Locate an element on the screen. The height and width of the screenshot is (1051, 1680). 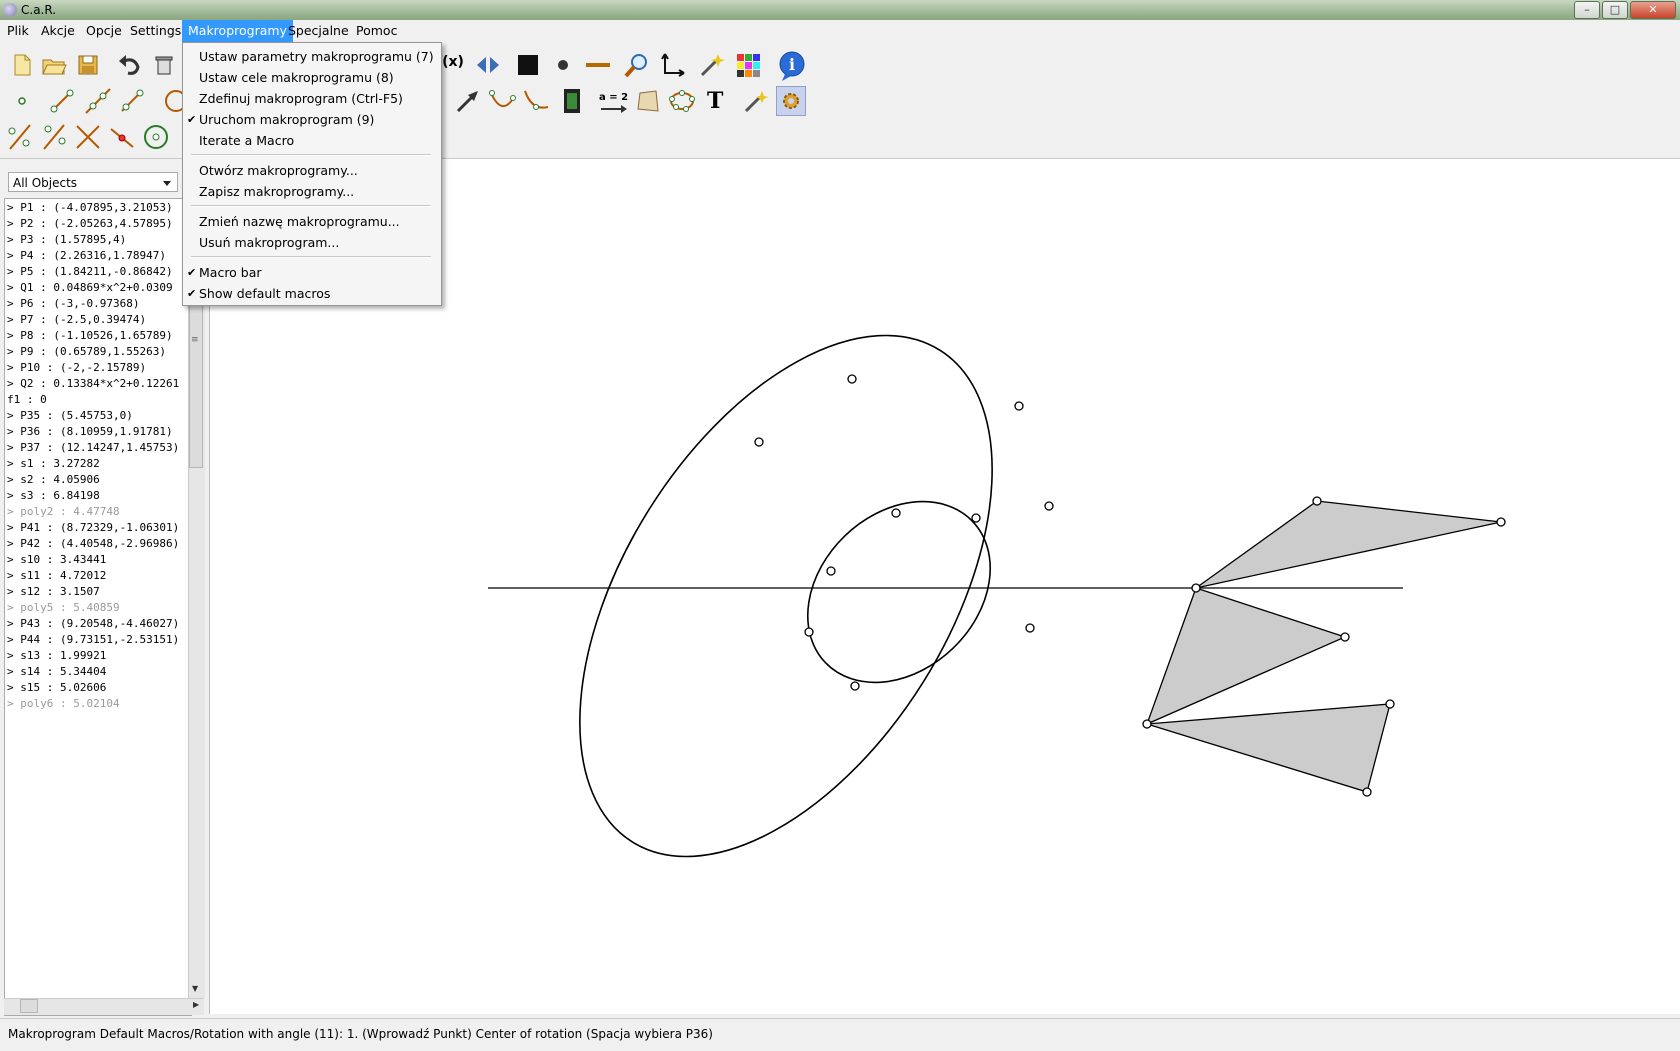
text-tool-icon: T is located at coordinates (715, 101).